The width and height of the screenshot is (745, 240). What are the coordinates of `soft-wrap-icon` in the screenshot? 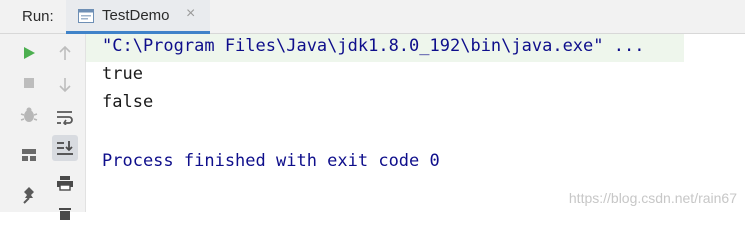 It's located at (65, 118).